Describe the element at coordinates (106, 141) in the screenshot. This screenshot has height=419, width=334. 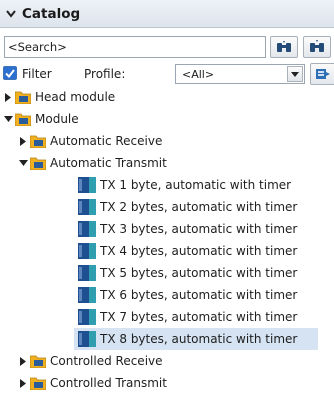
I see `tree-item-label: Automatic Receive` at that location.